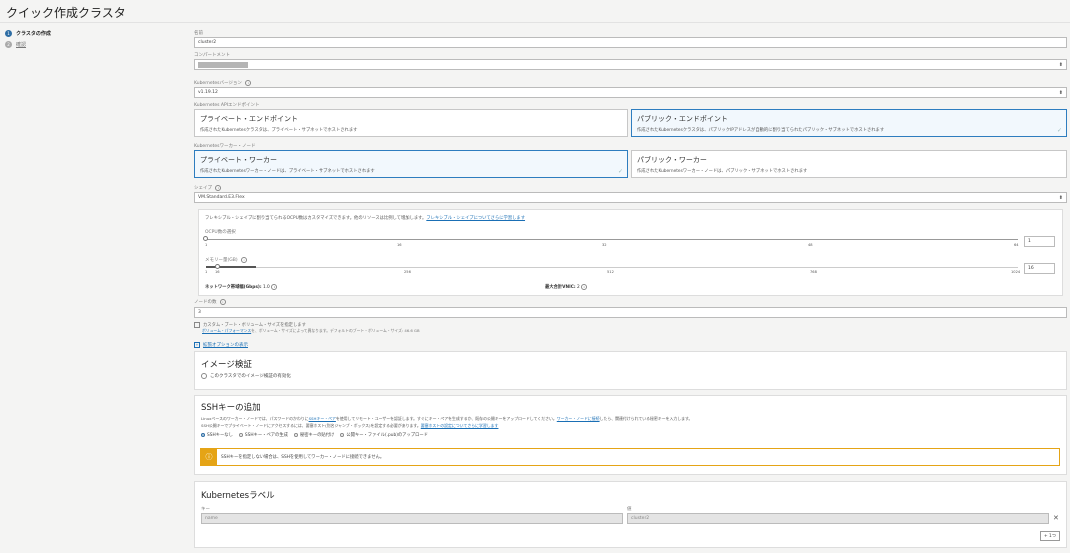  Describe the element at coordinates (221, 260) in the screenshot. I see `memory-label-text: メモリー量(GB)` at that location.